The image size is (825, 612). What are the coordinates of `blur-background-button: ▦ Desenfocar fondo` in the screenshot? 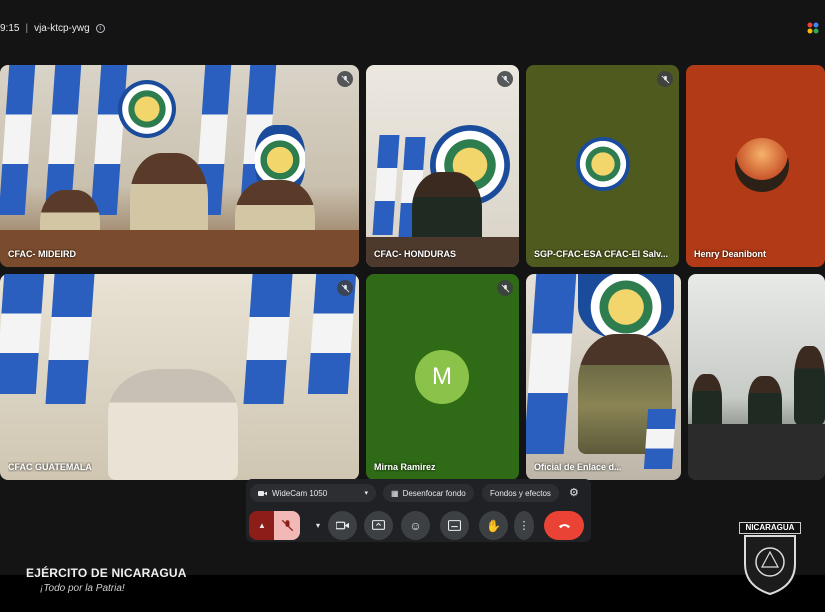 It's located at (428, 493).